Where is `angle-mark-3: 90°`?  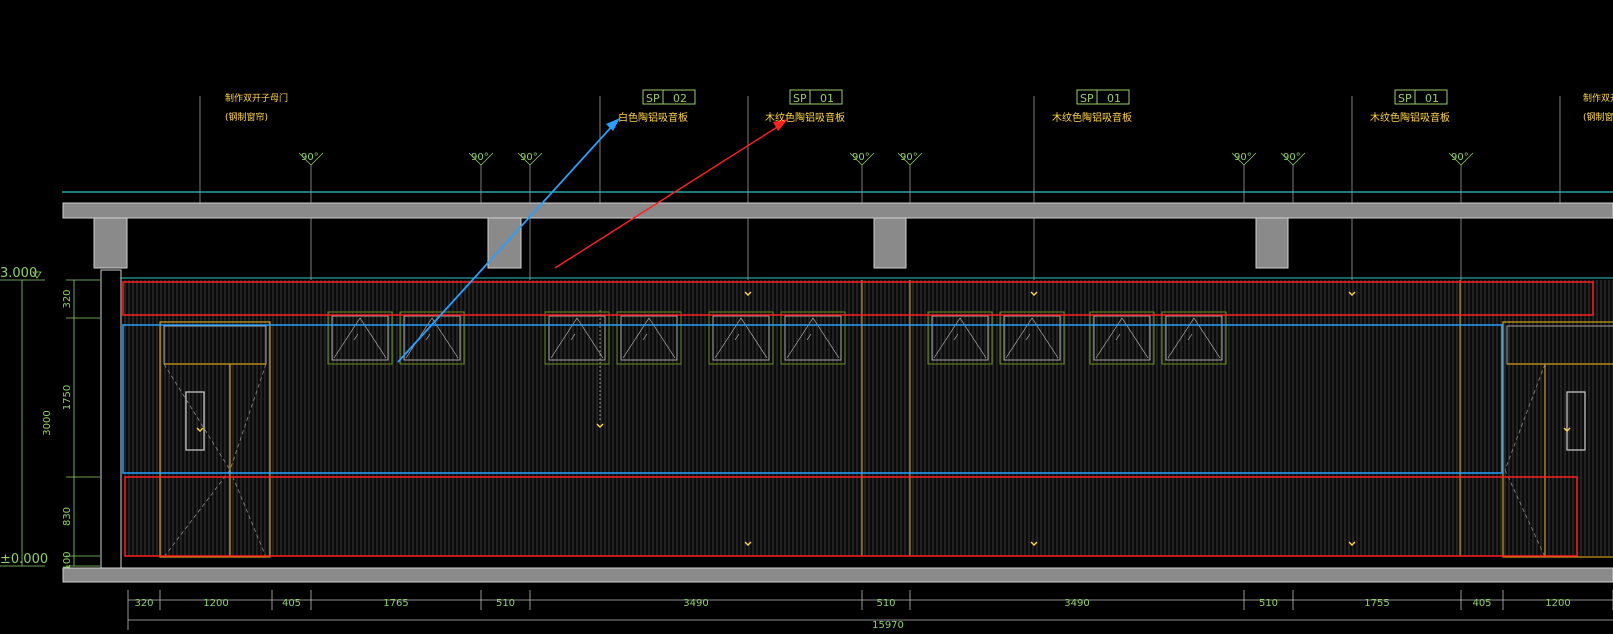
angle-mark-3: 90° is located at coordinates (530, 159).